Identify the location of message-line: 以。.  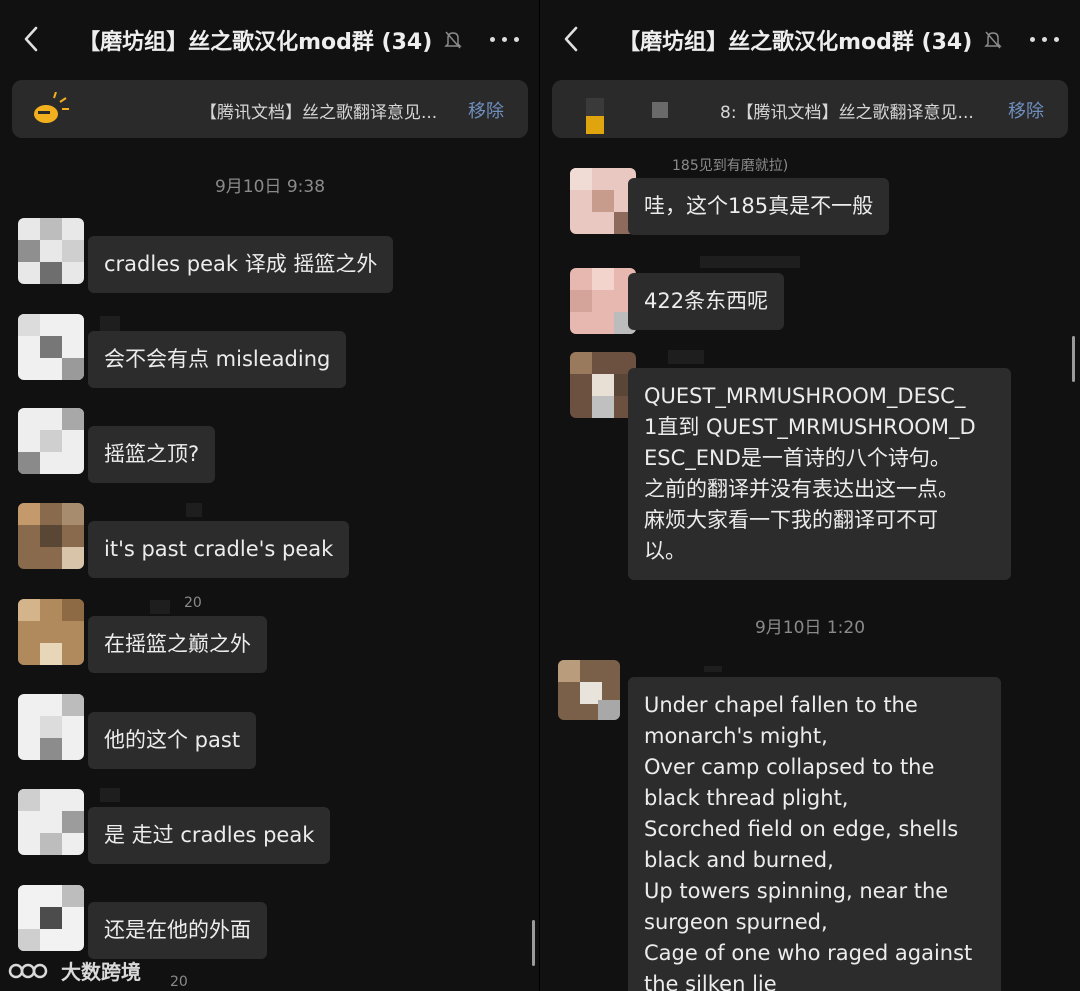
(665, 551).